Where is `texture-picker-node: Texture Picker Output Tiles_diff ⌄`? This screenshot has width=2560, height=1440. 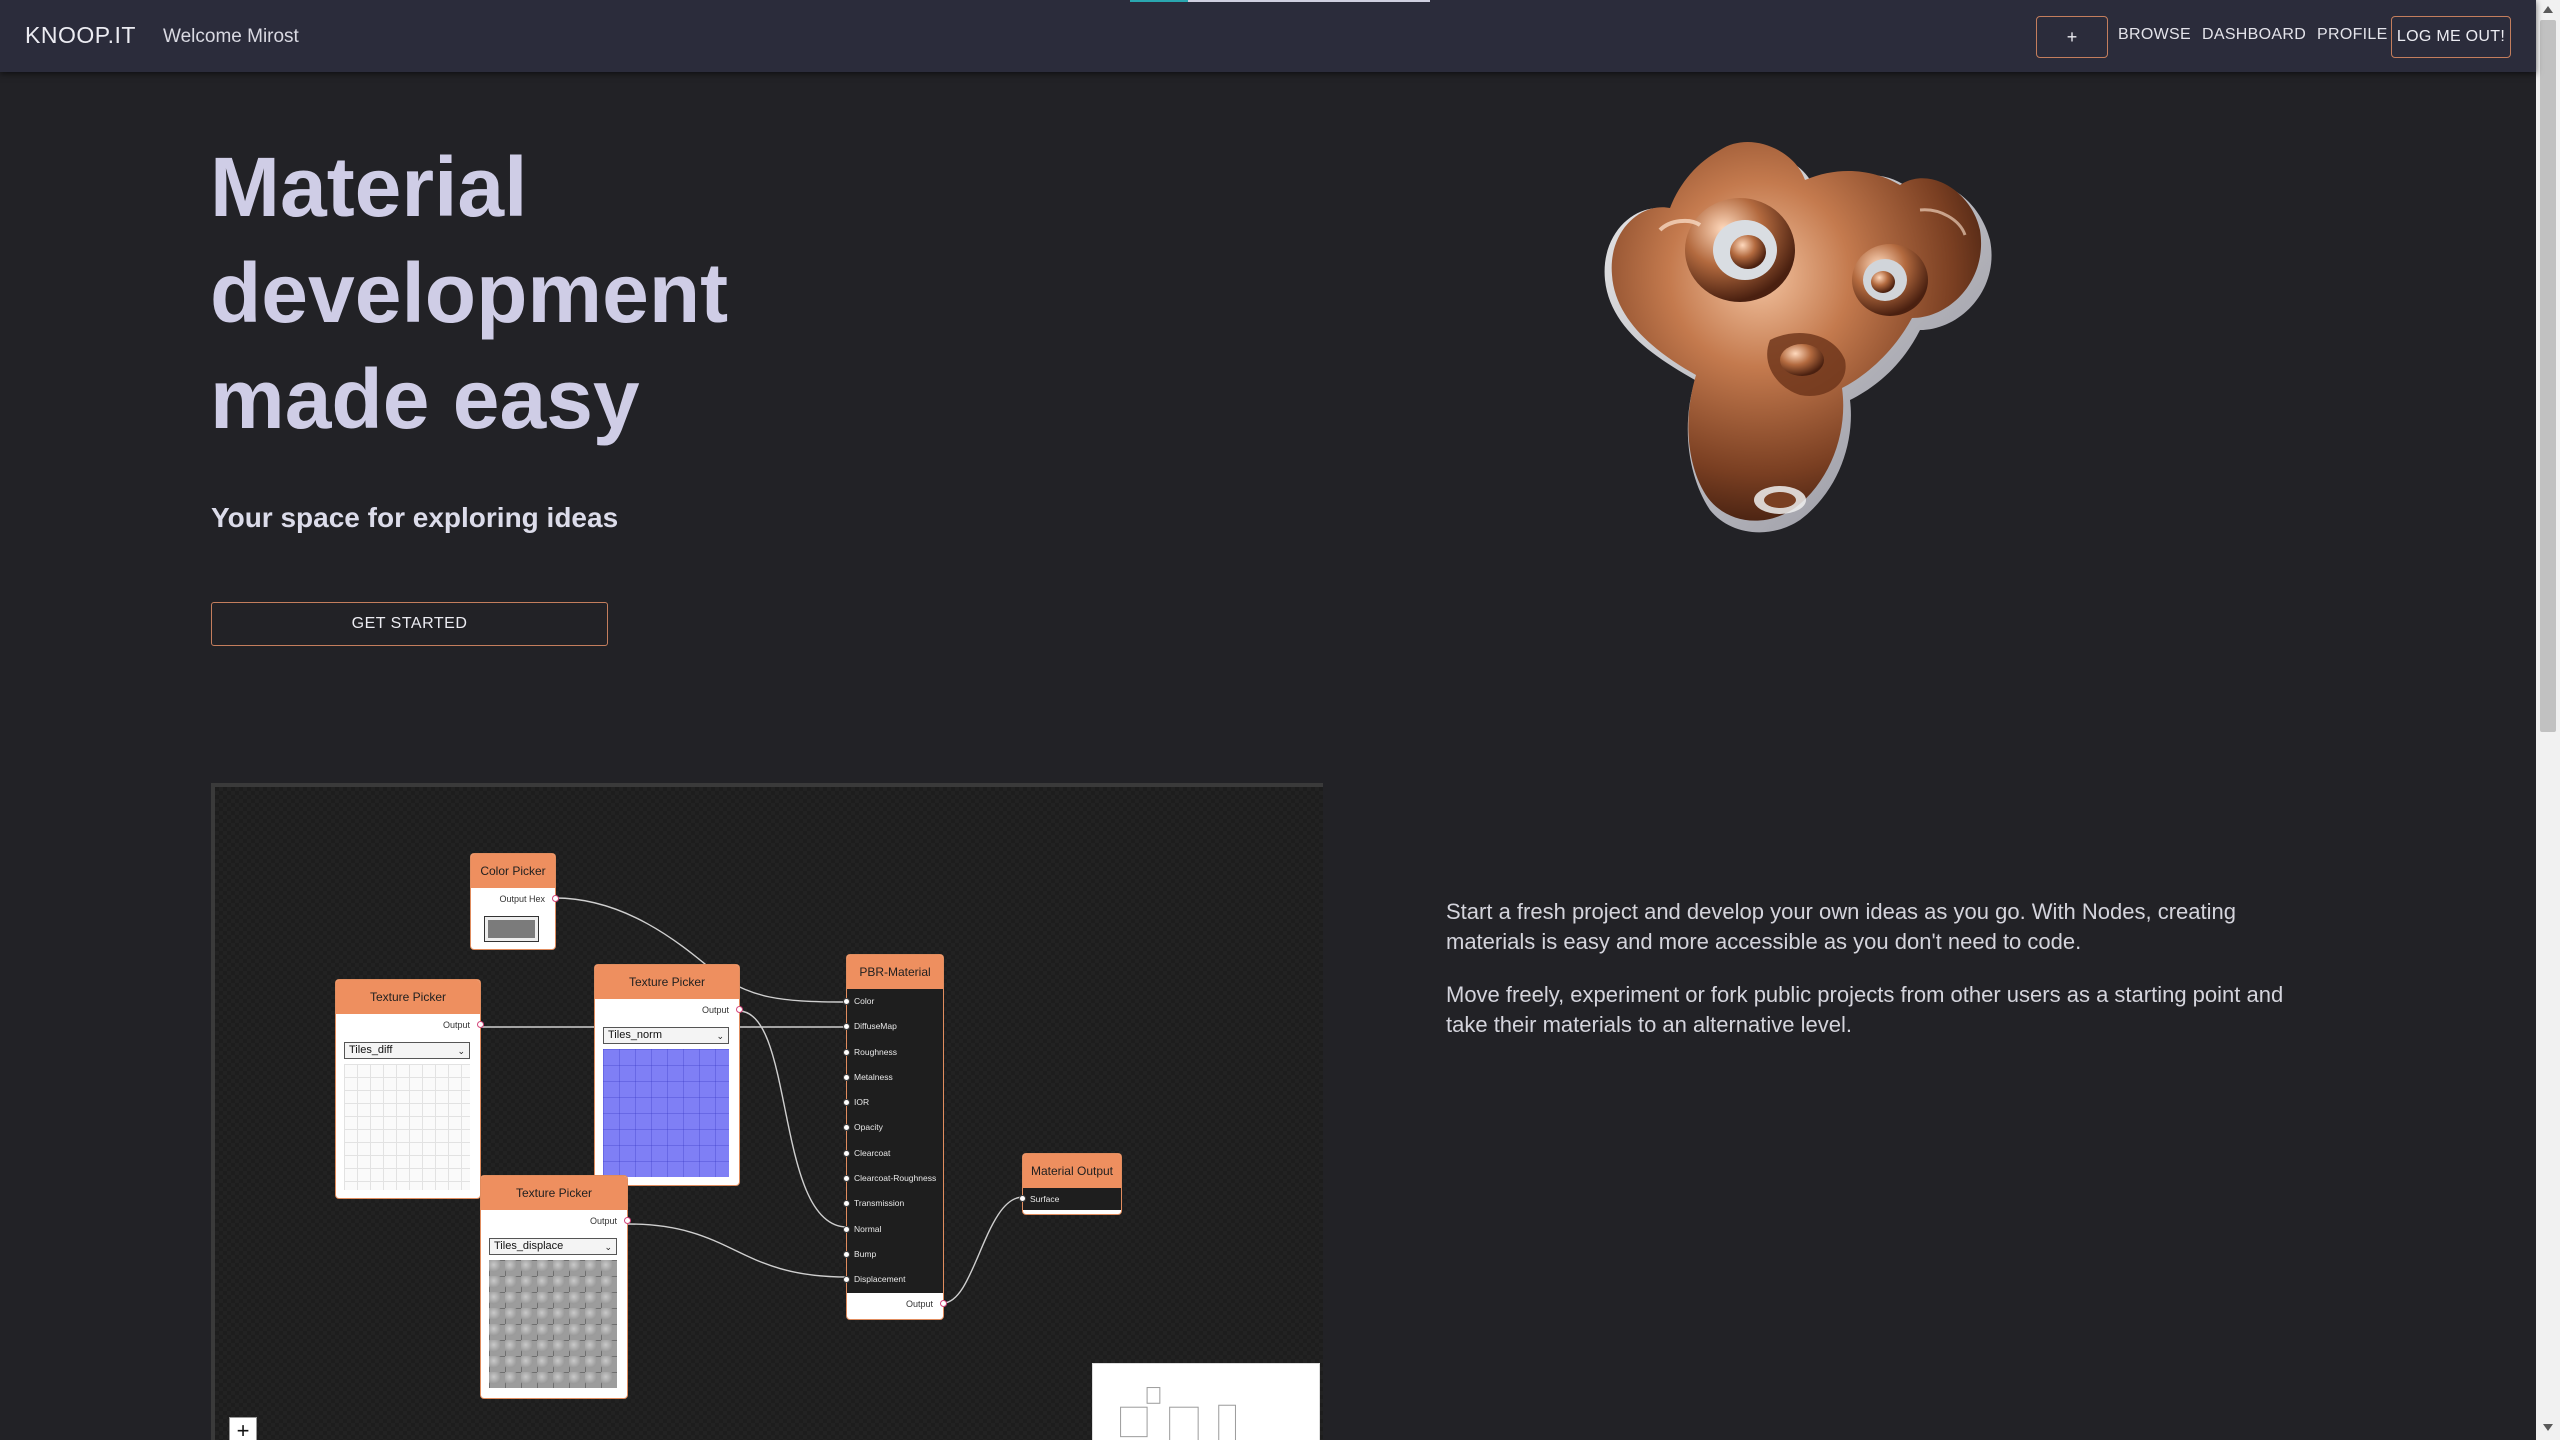 texture-picker-node: Texture Picker Output Tiles_diff ⌄ is located at coordinates (410, 1089).